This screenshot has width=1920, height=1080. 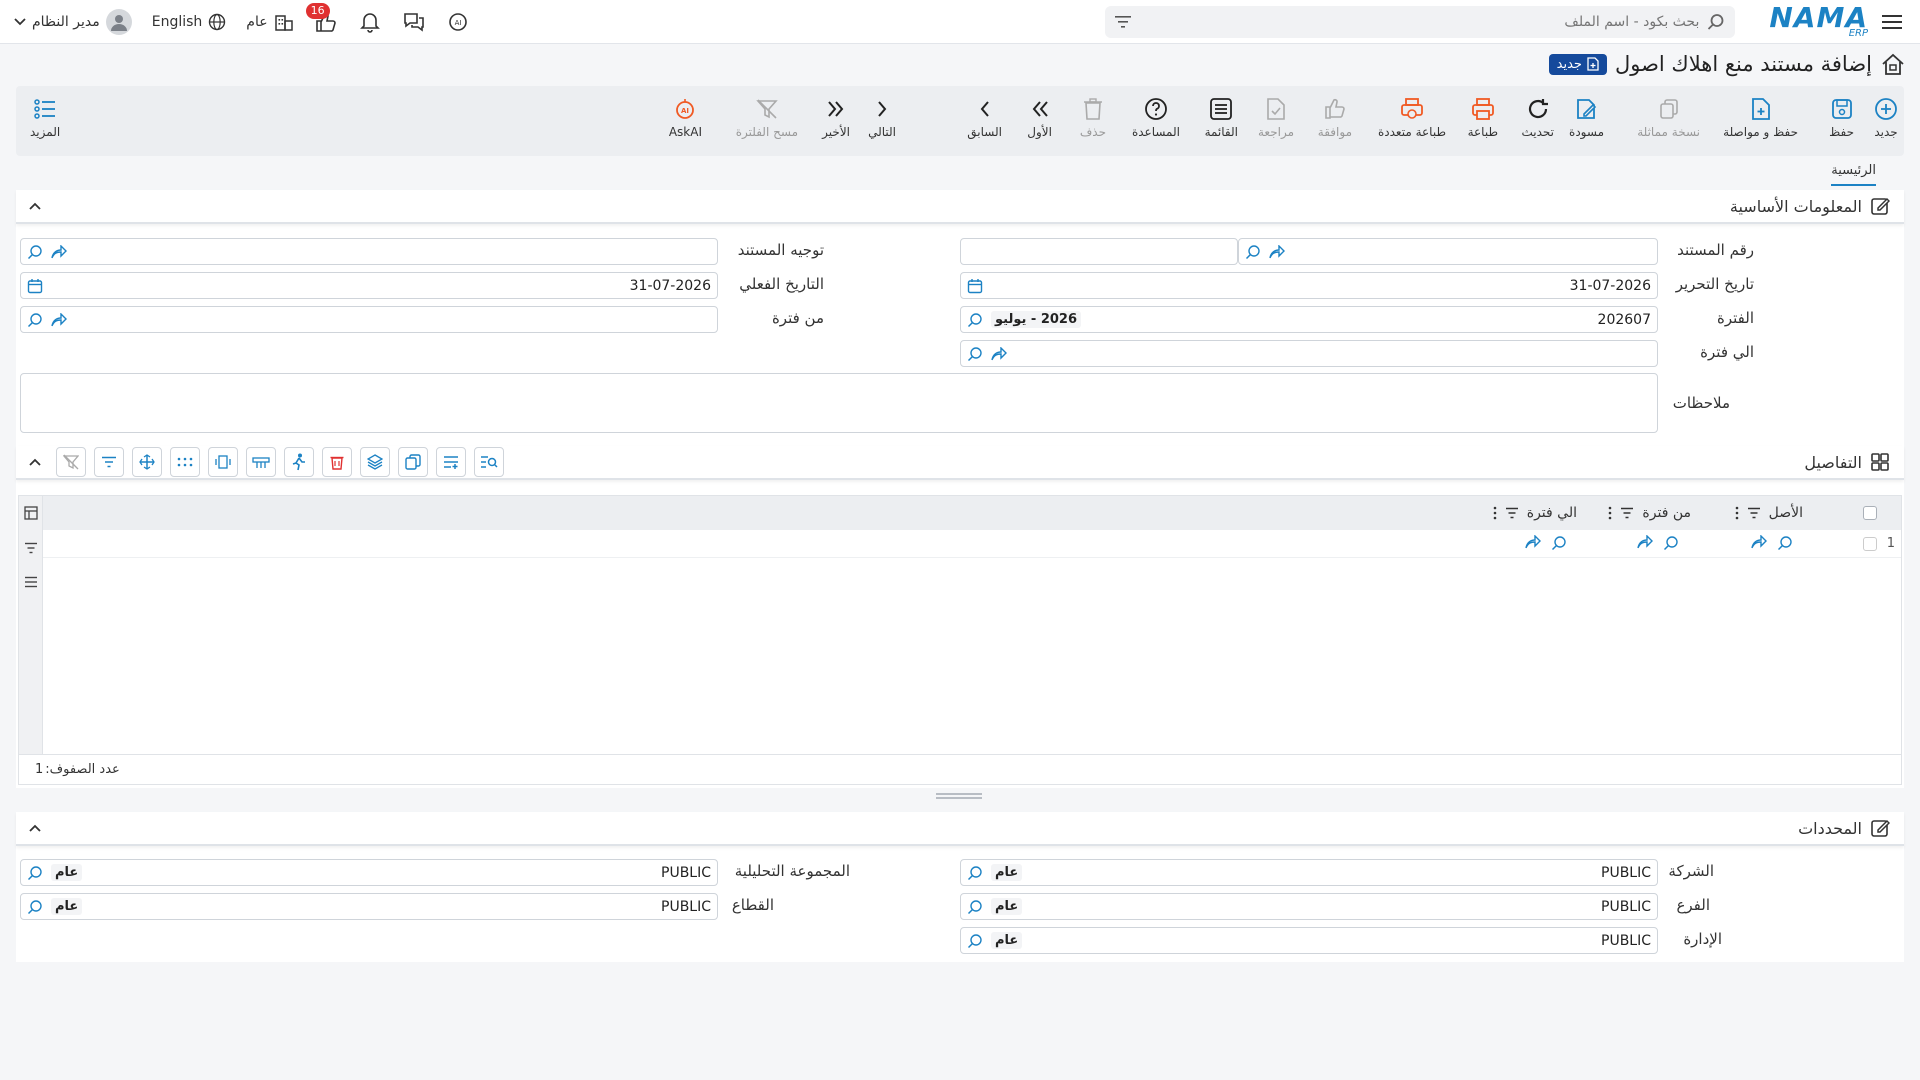 I want to click on multi-print-button: طباعة متعددة, so click(x=1412, y=122).